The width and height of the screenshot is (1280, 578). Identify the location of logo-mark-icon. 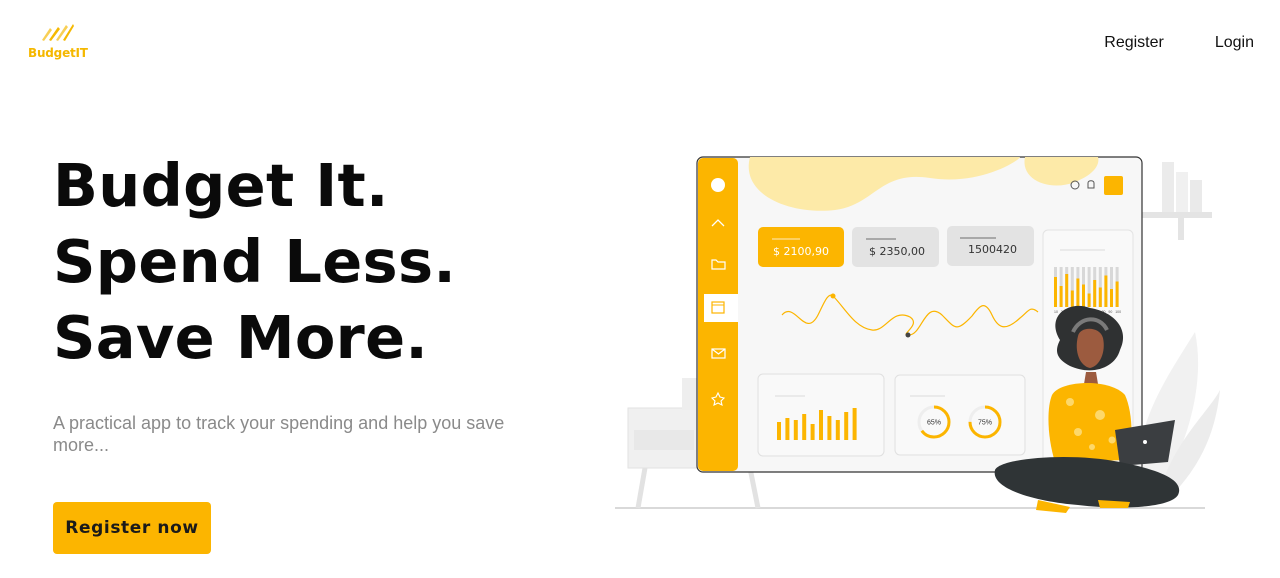
(58, 32).